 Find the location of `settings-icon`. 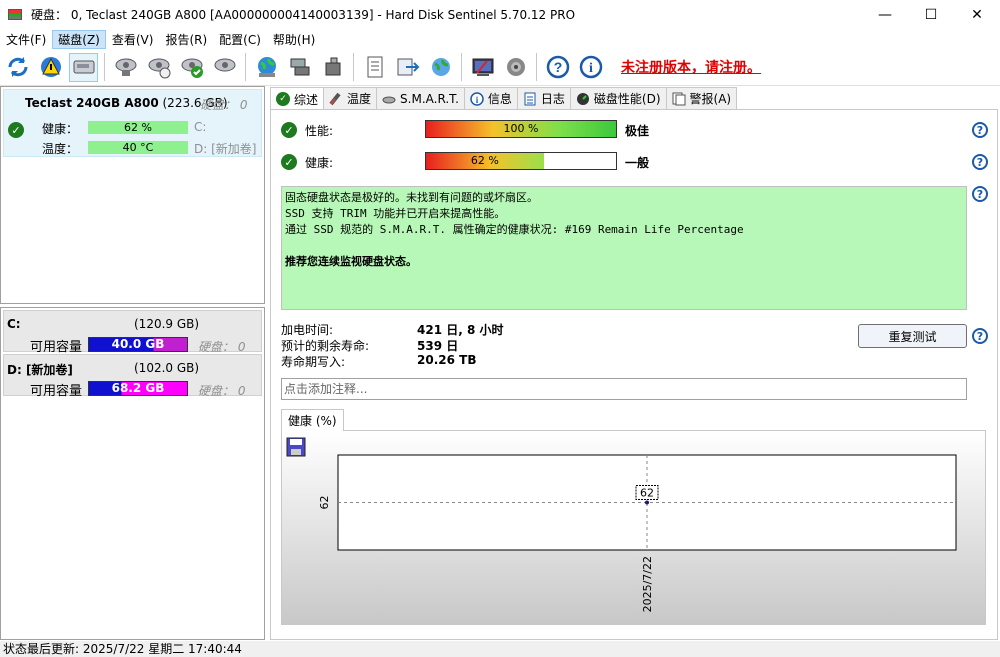

settings-icon is located at coordinates (482, 67).